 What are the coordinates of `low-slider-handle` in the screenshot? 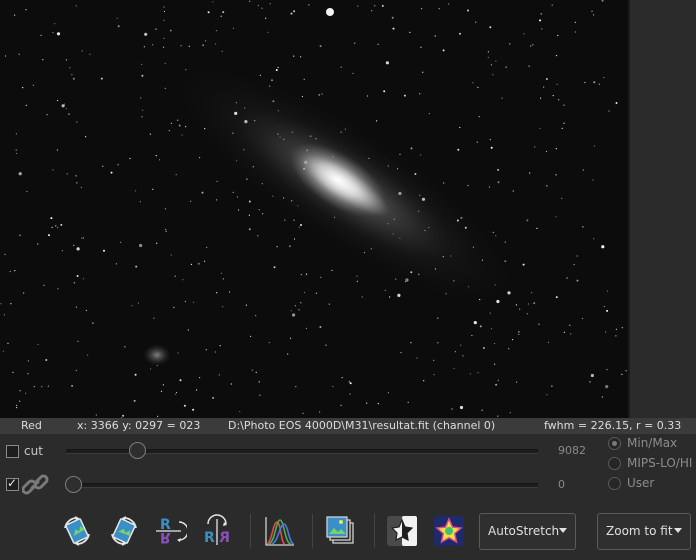 It's located at (73, 484).